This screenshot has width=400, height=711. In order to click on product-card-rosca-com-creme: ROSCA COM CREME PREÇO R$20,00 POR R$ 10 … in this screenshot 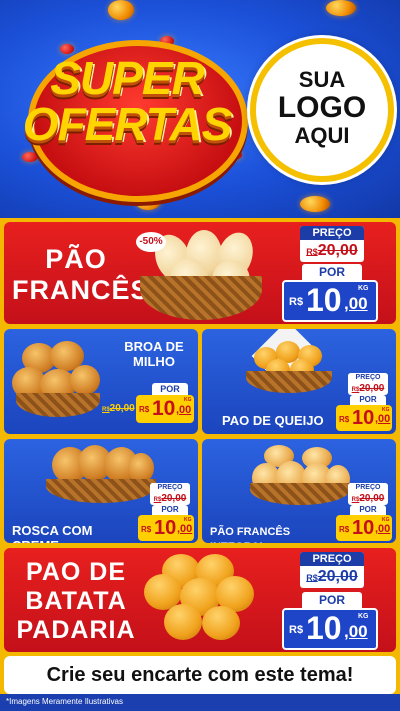, I will do `click(101, 491)`.